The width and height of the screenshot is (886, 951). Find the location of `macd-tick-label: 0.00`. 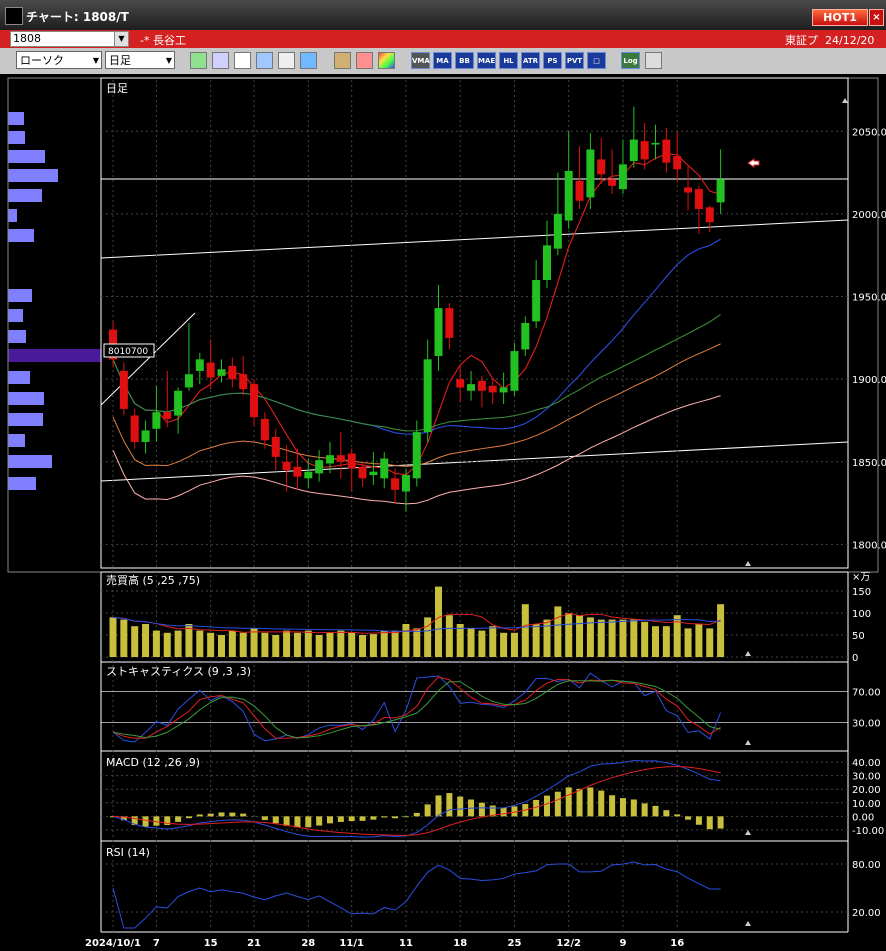

macd-tick-label: 0.00 is located at coordinates (863, 817).